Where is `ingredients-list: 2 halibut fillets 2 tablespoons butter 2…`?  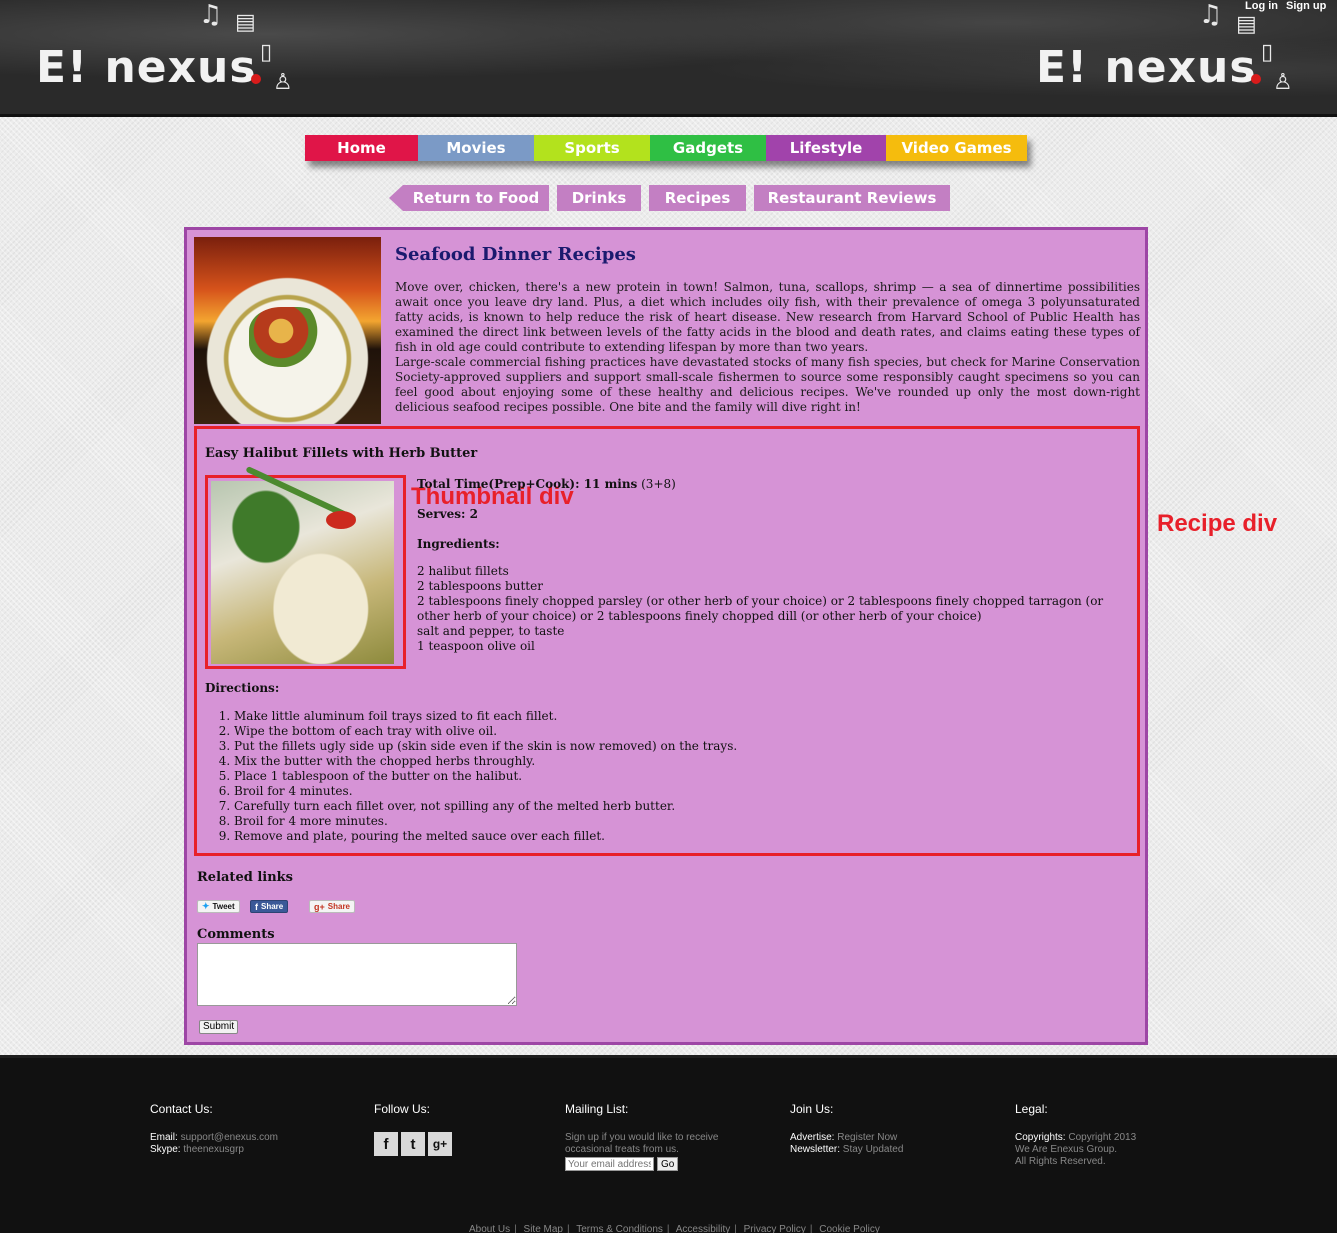 ingredients-list: 2 halibut fillets 2 tablespoons butter 2… is located at coordinates (777, 609).